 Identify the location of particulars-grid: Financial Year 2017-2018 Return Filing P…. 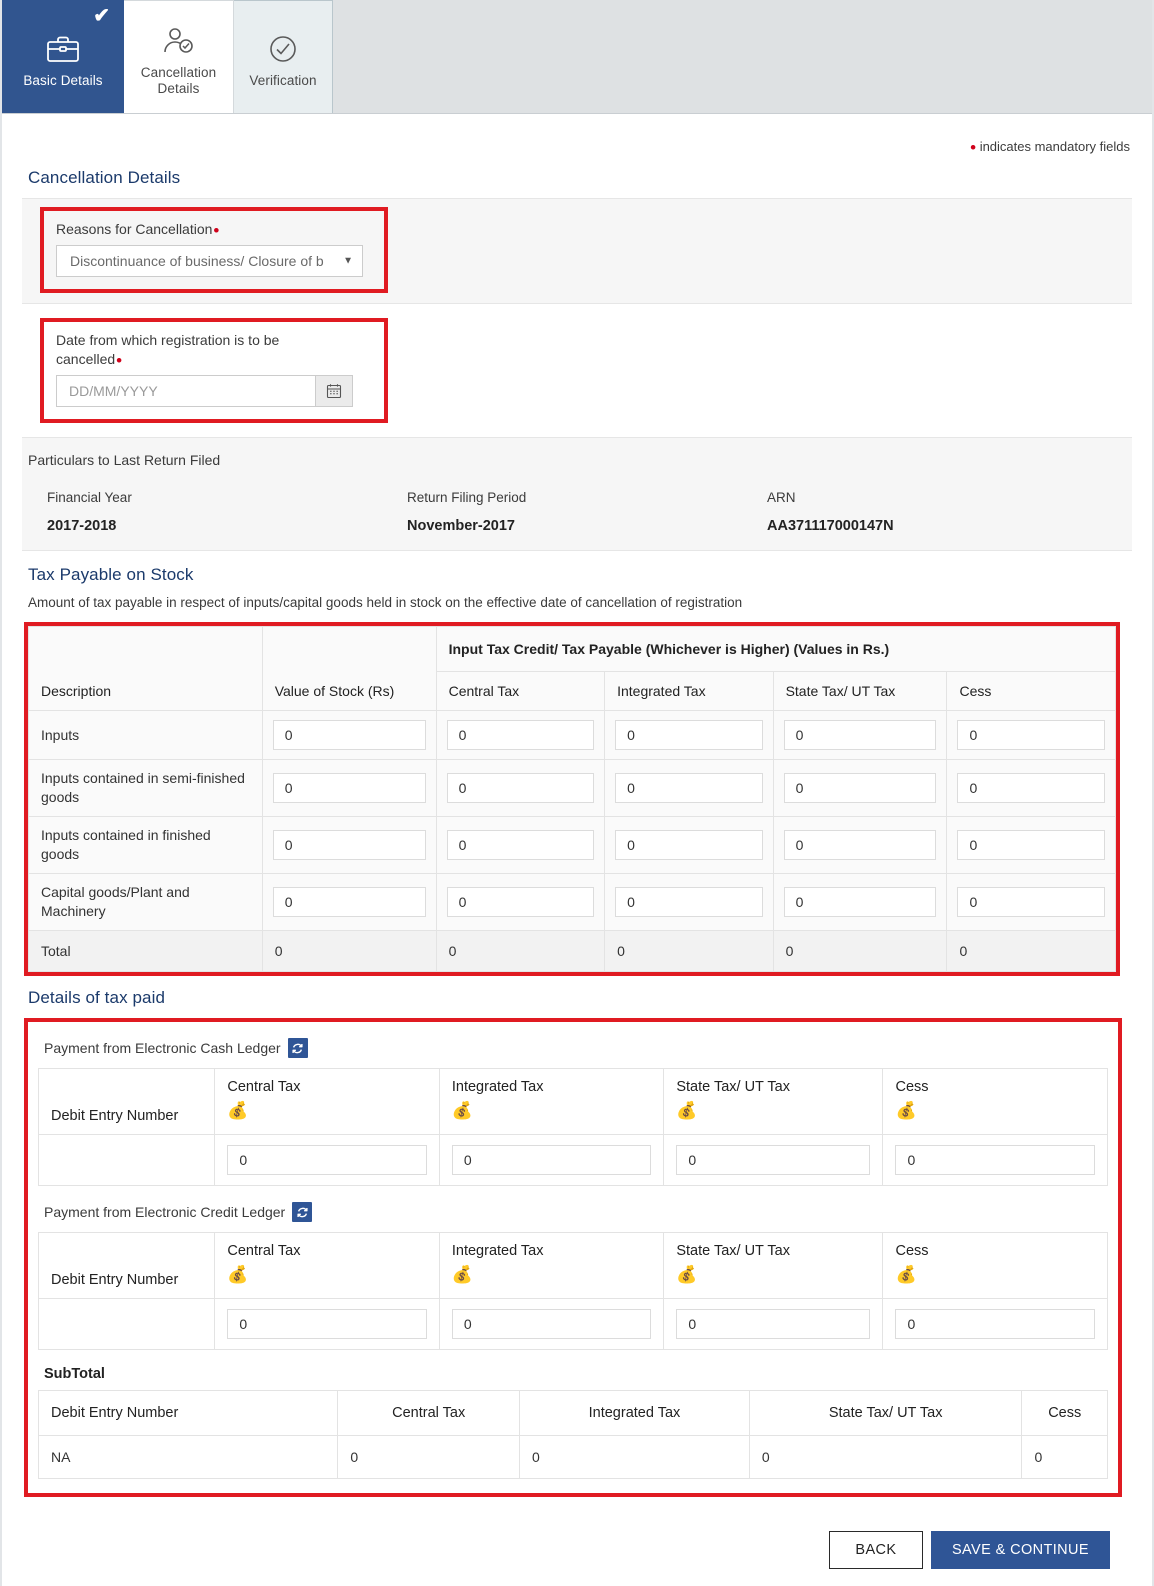
(577, 512).